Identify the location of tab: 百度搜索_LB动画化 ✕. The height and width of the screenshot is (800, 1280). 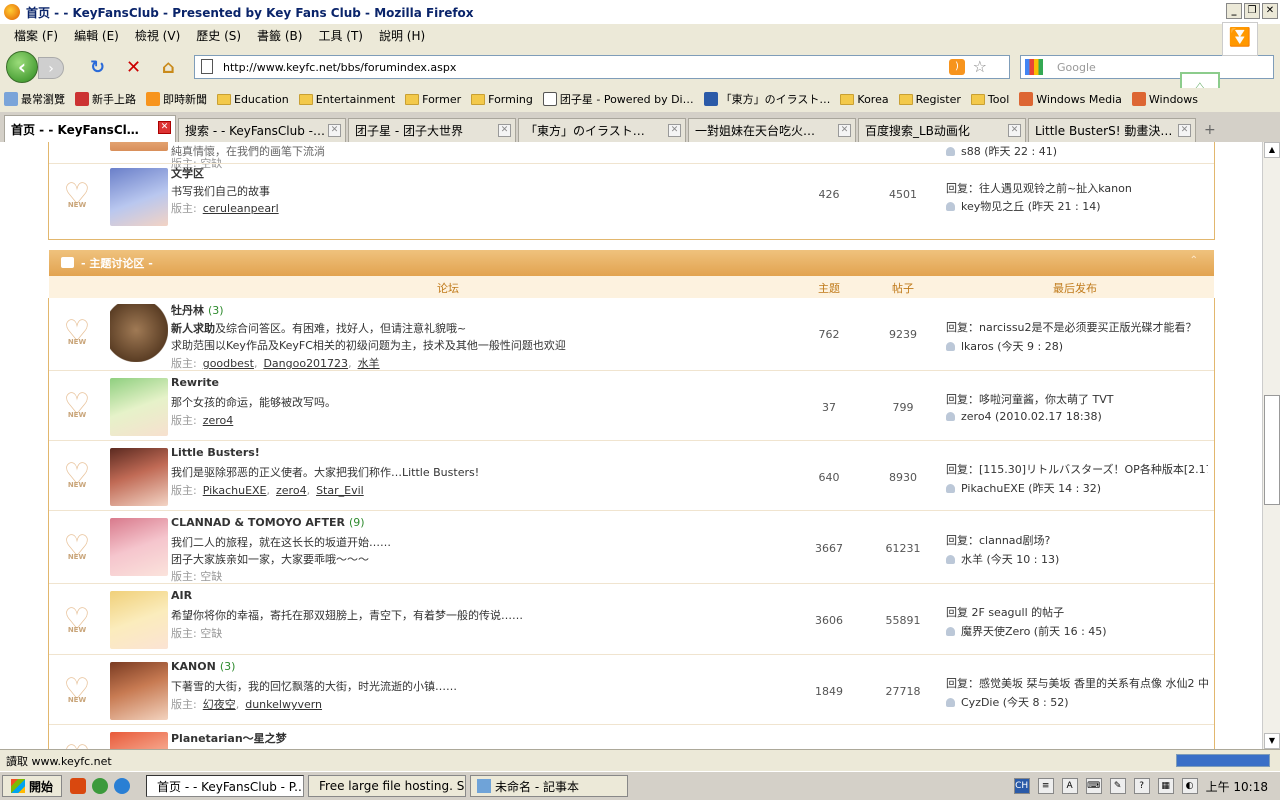
(942, 130).